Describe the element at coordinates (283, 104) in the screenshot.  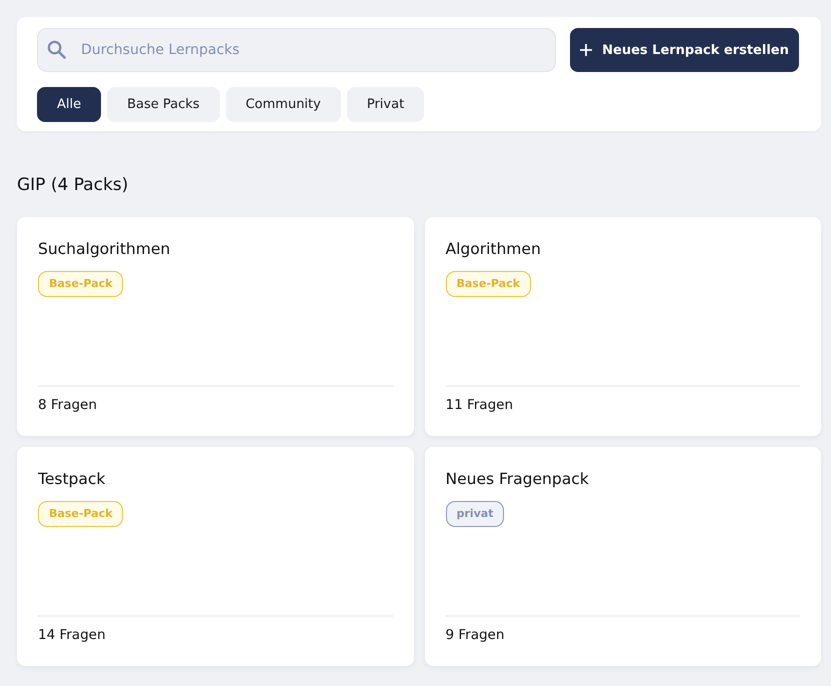
I see `filter-tab: Community` at that location.